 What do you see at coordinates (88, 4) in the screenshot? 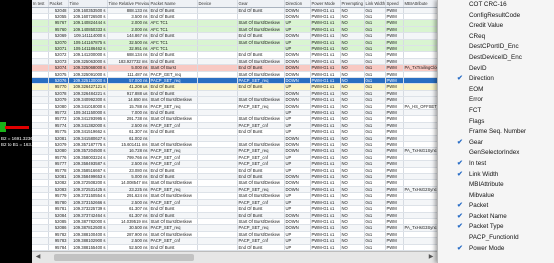
I see `column-header: Time` at bounding box center [88, 4].